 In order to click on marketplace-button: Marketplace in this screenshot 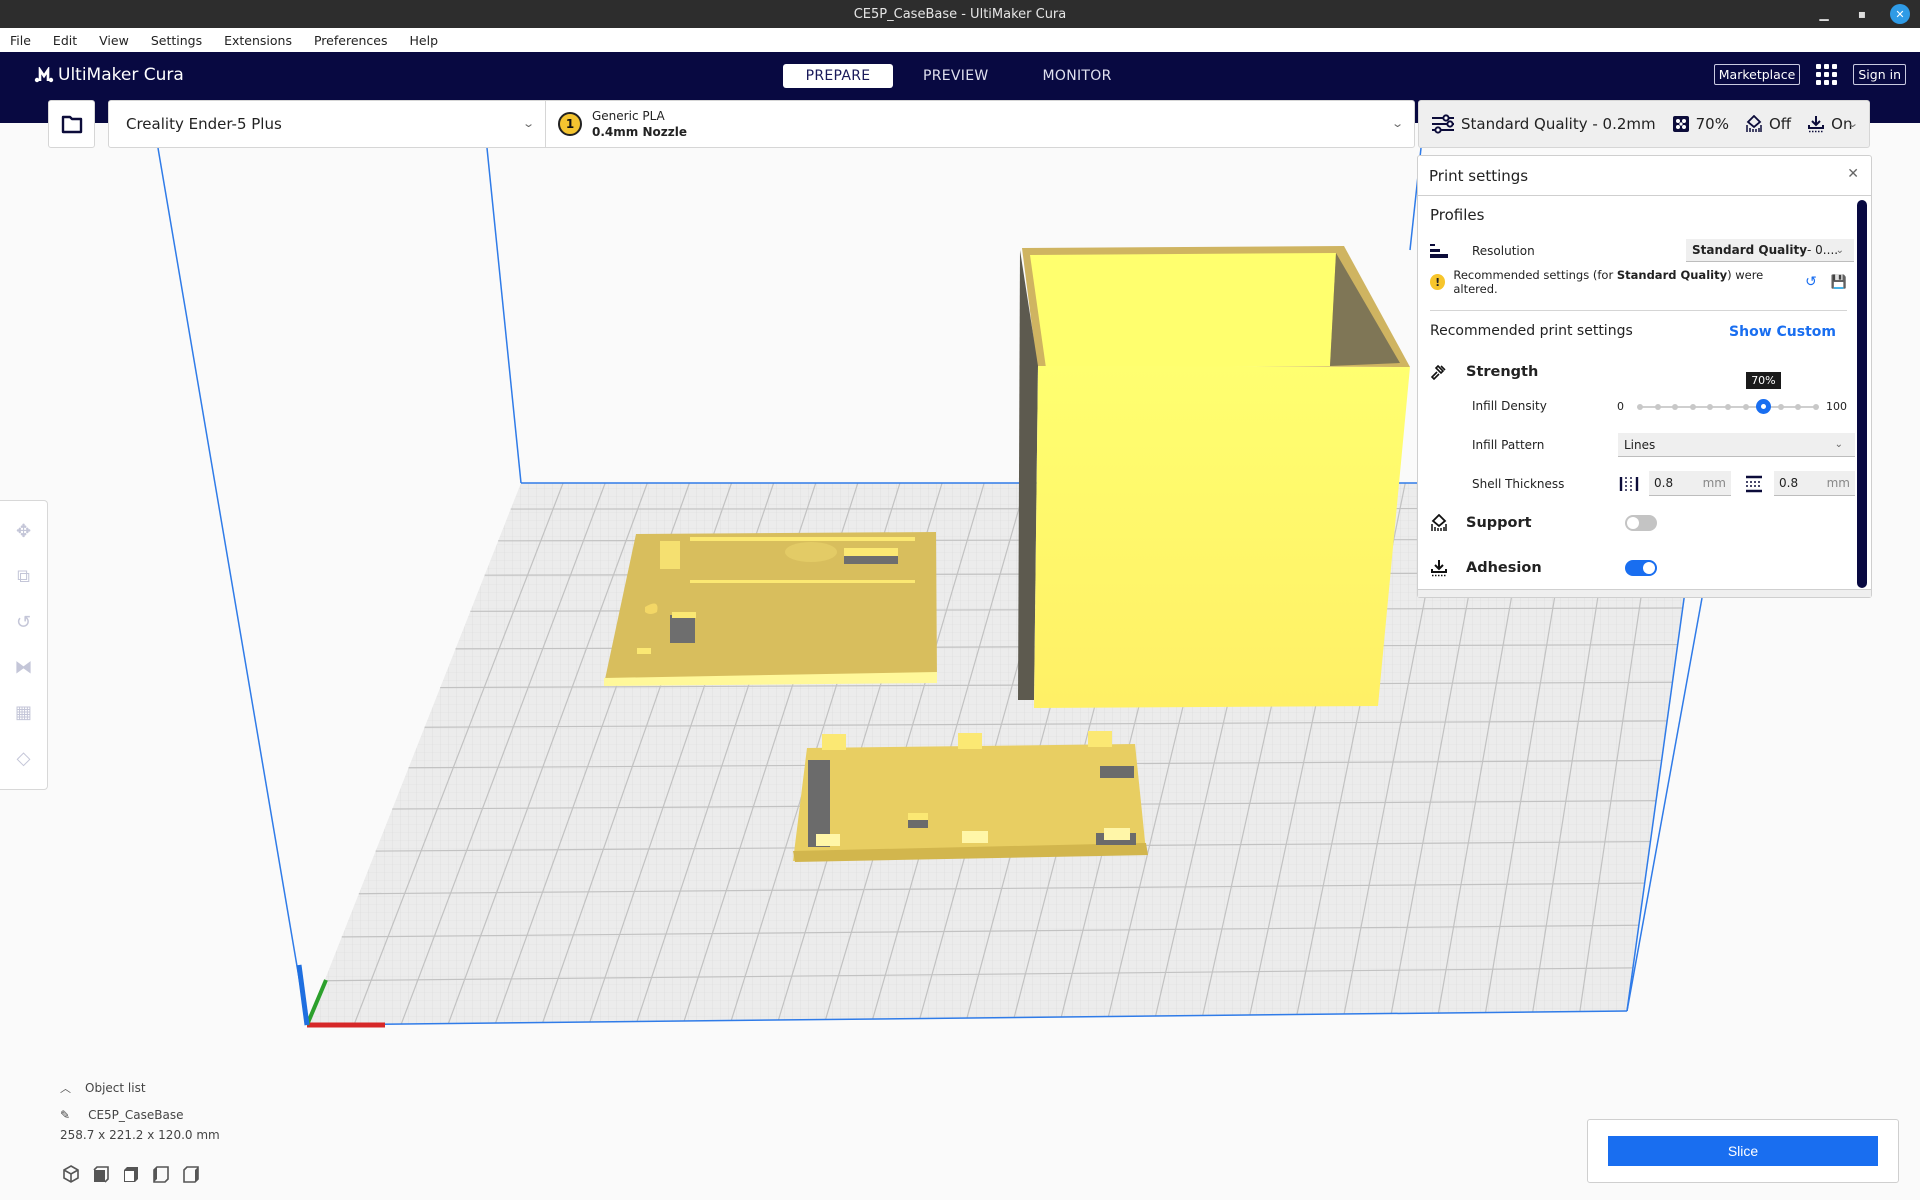, I will do `click(1757, 74)`.